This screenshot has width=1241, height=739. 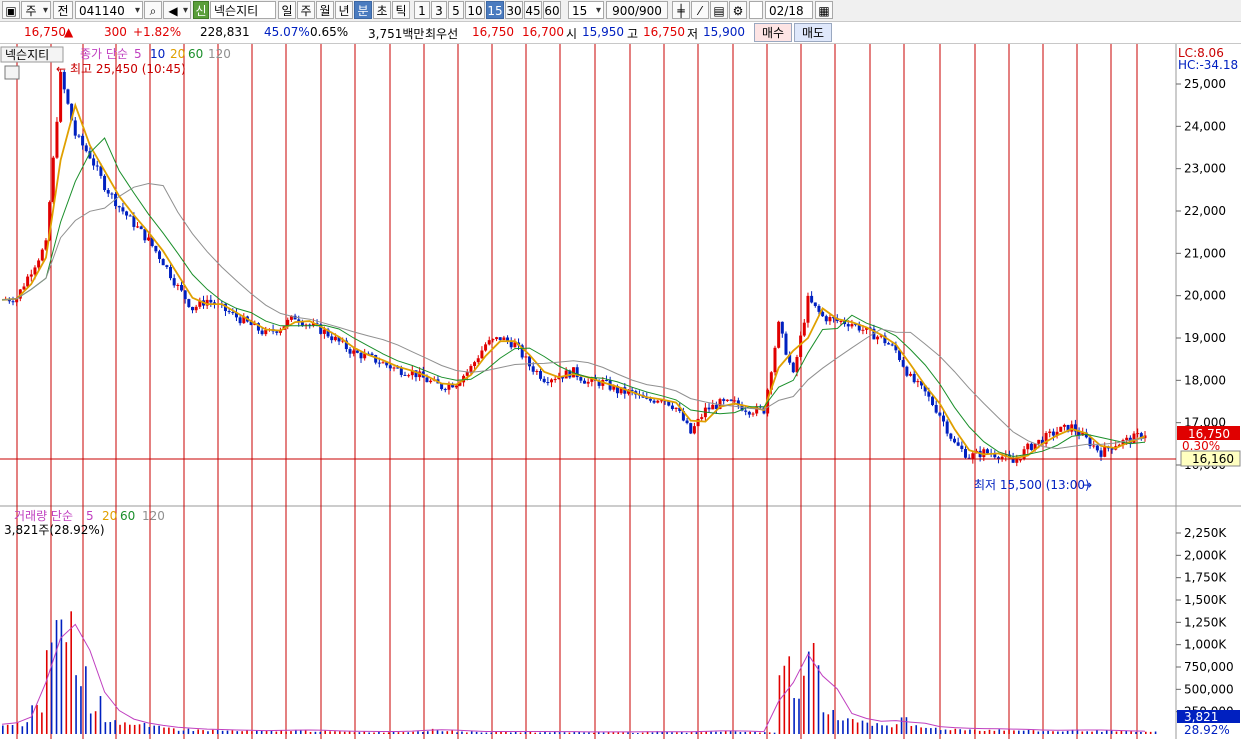 What do you see at coordinates (533, 10) in the screenshot?
I see `tab-interval-6: 45` at bounding box center [533, 10].